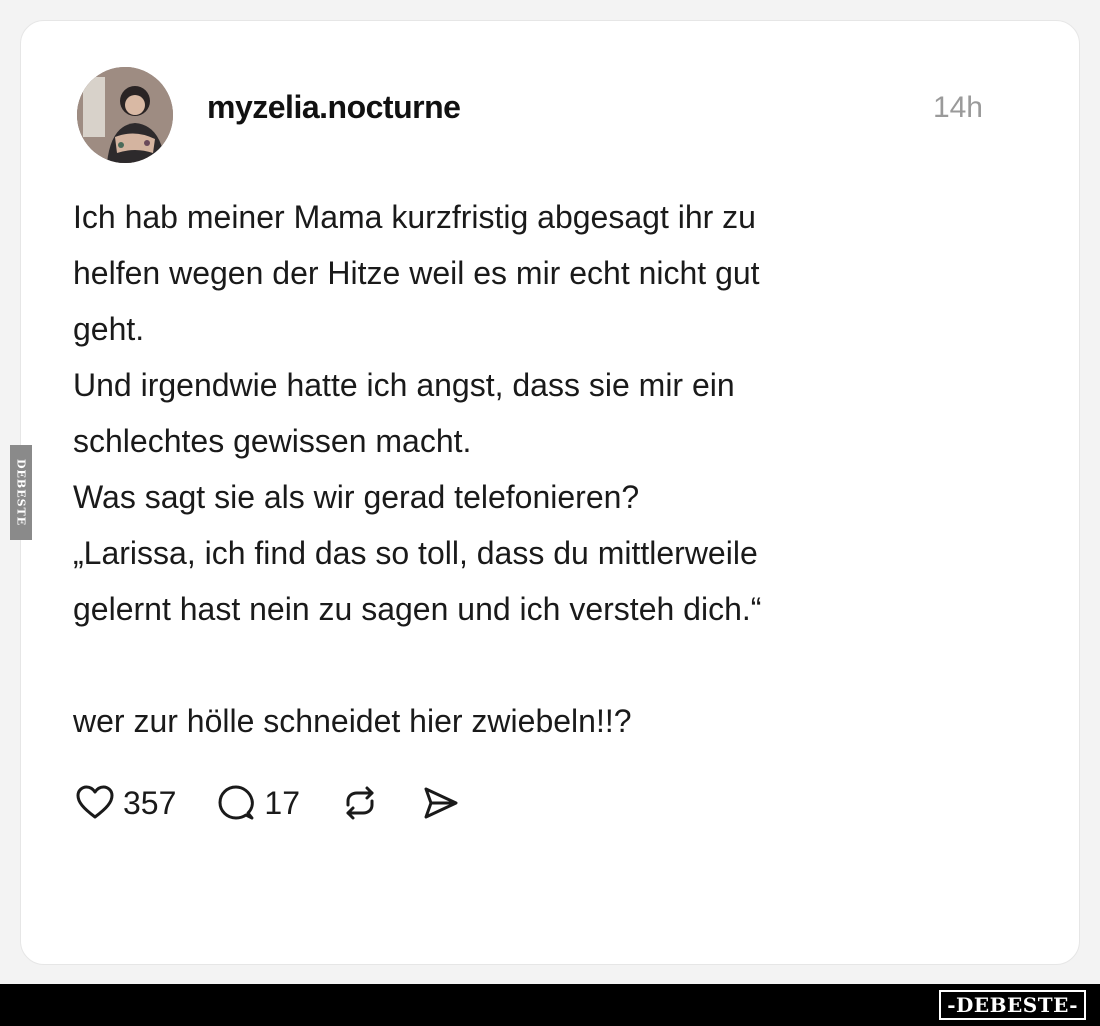 Image resolution: width=1100 pixels, height=1026 pixels. What do you see at coordinates (356, 497) in the screenshot?
I see `post-line: Was sagt sie als wir gerad telefonieren?` at bounding box center [356, 497].